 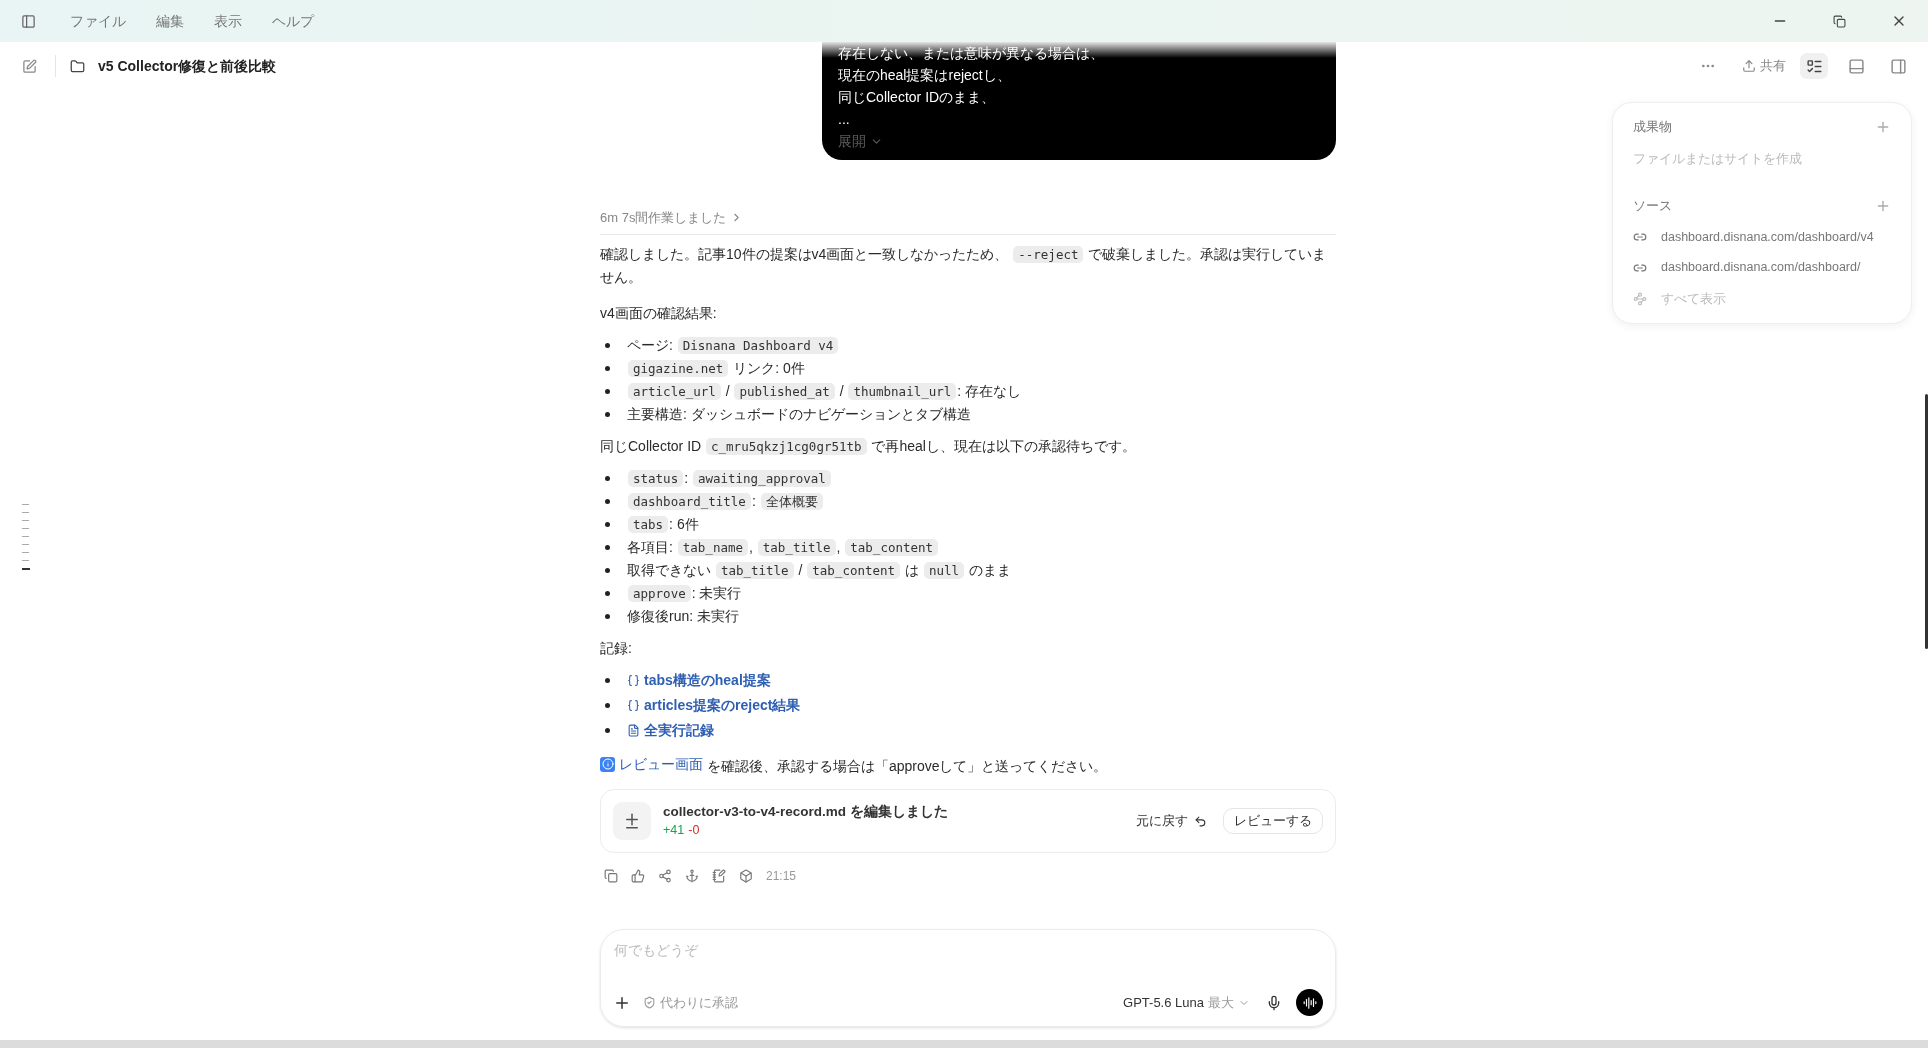 I want to click on list-item-text: gigazine.net リンク: 0件, so click(x=716, y=368).